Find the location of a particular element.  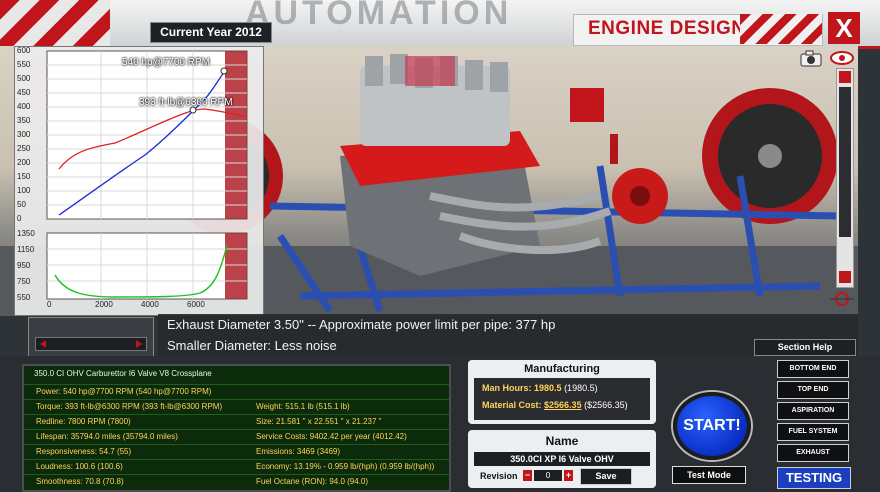

man-hours-label: Man Hours: is located at coordinates (507, 388).